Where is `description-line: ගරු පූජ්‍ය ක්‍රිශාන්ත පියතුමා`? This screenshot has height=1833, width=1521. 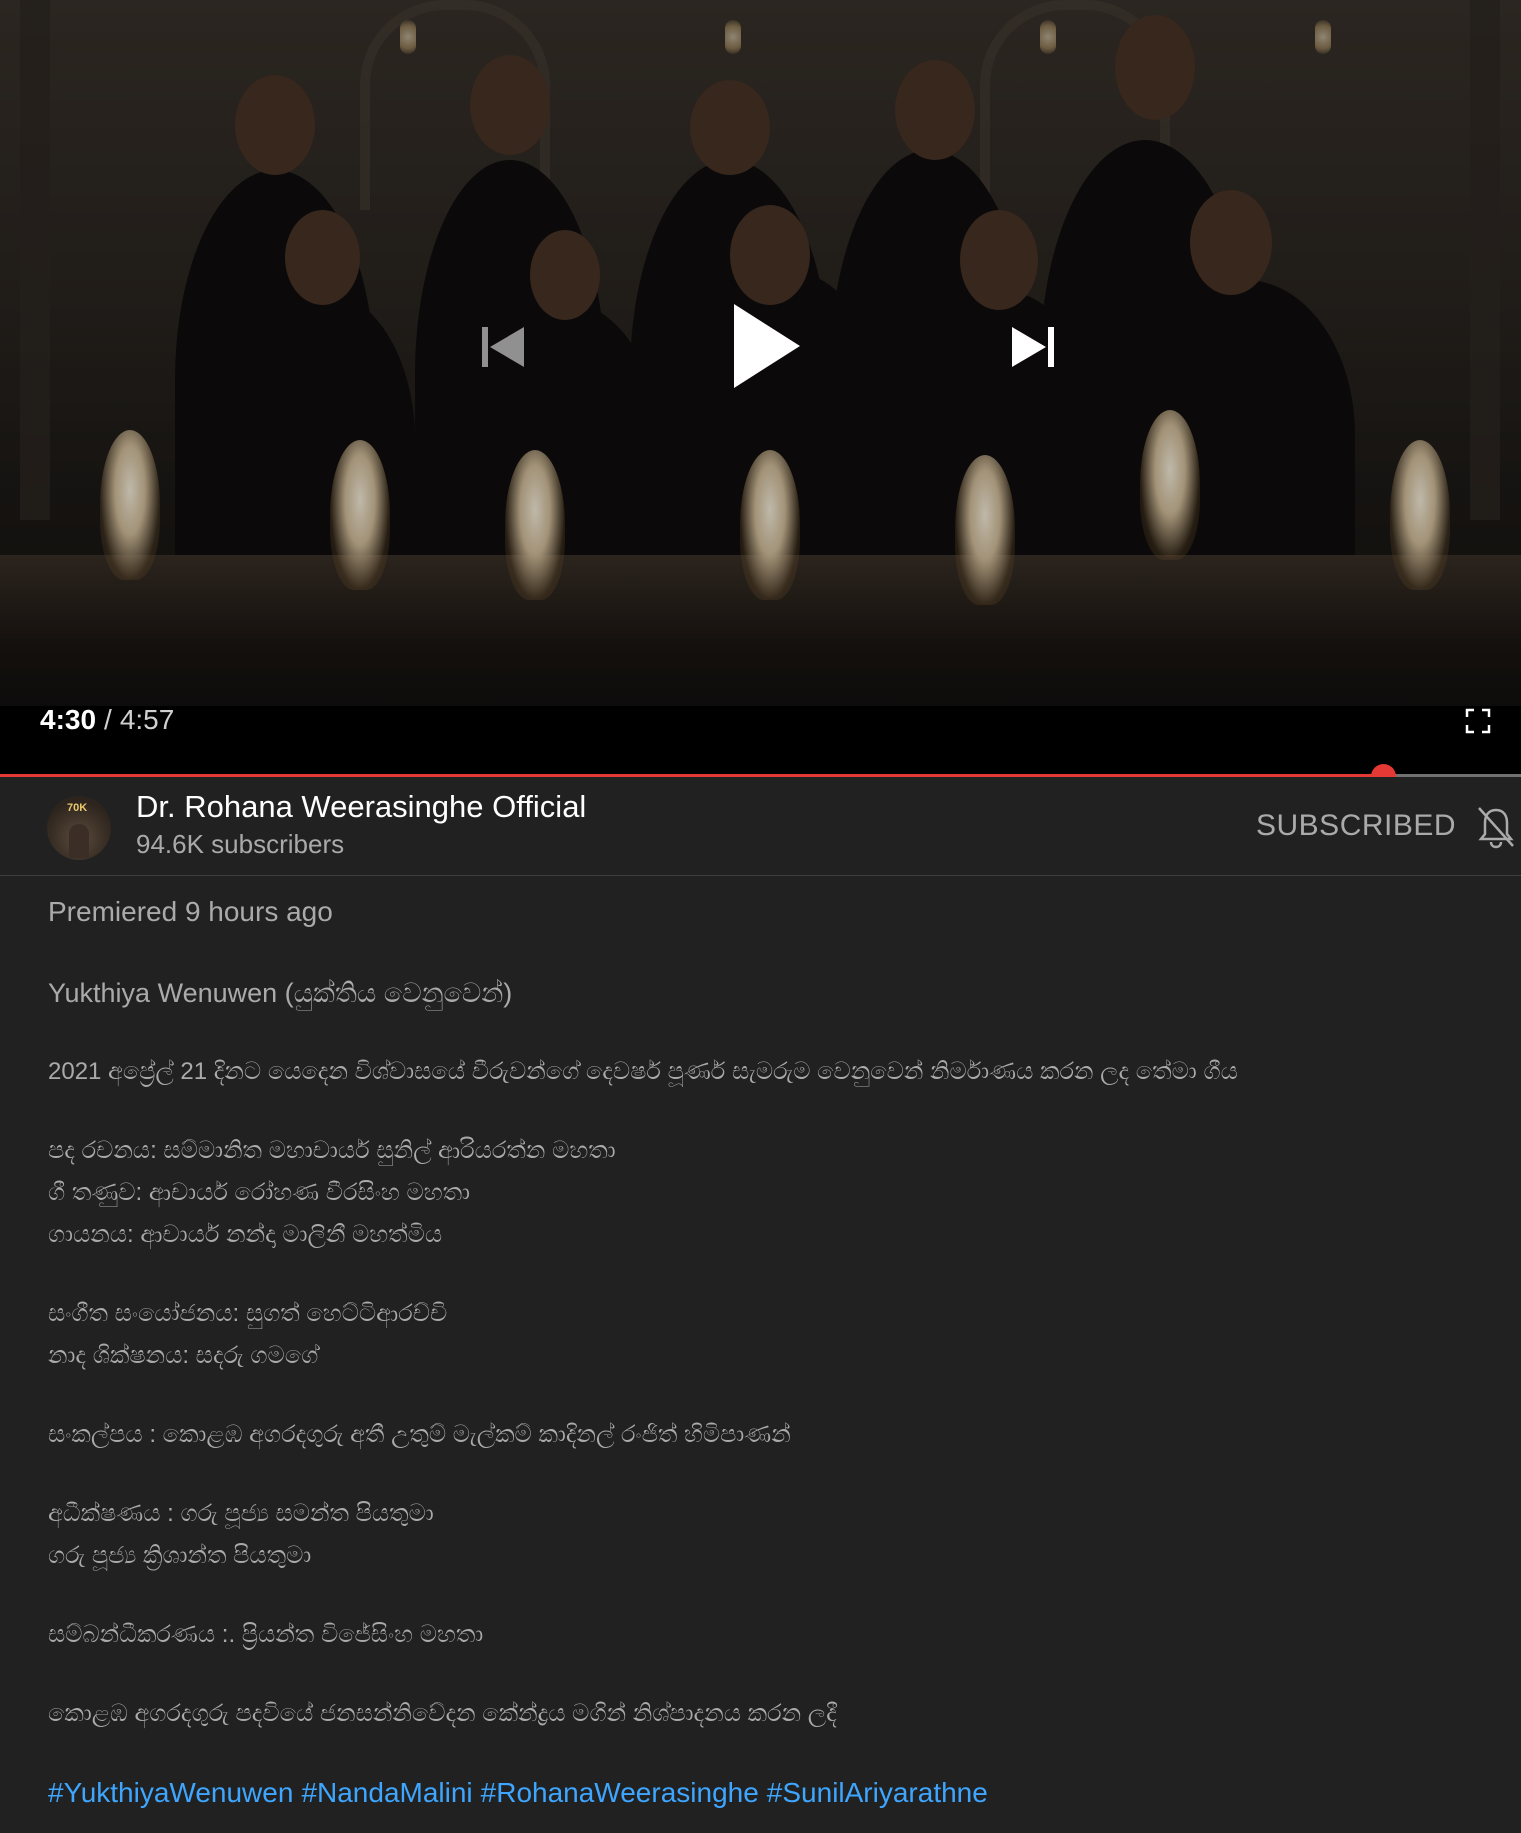 description-line: ගරු පූජ්‍ය ක්‍රිශාන්ත පියතුමා is located at coordinates (180, 1555).